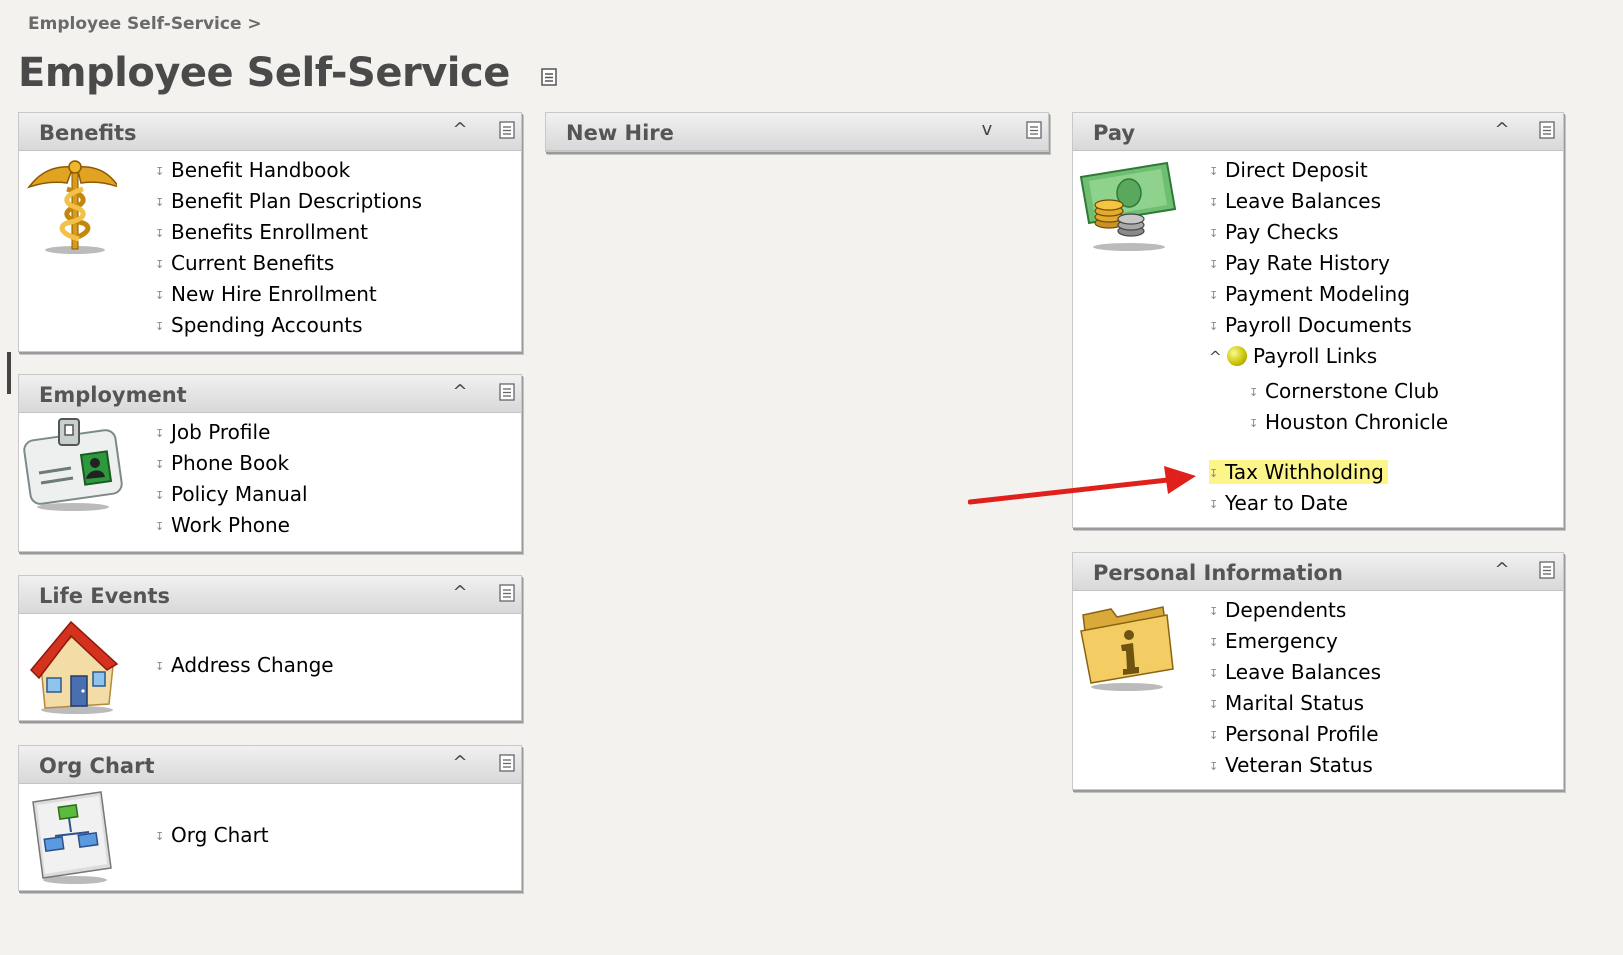  I want to click on link-org-chart: Org Chart, so click(220, 835).